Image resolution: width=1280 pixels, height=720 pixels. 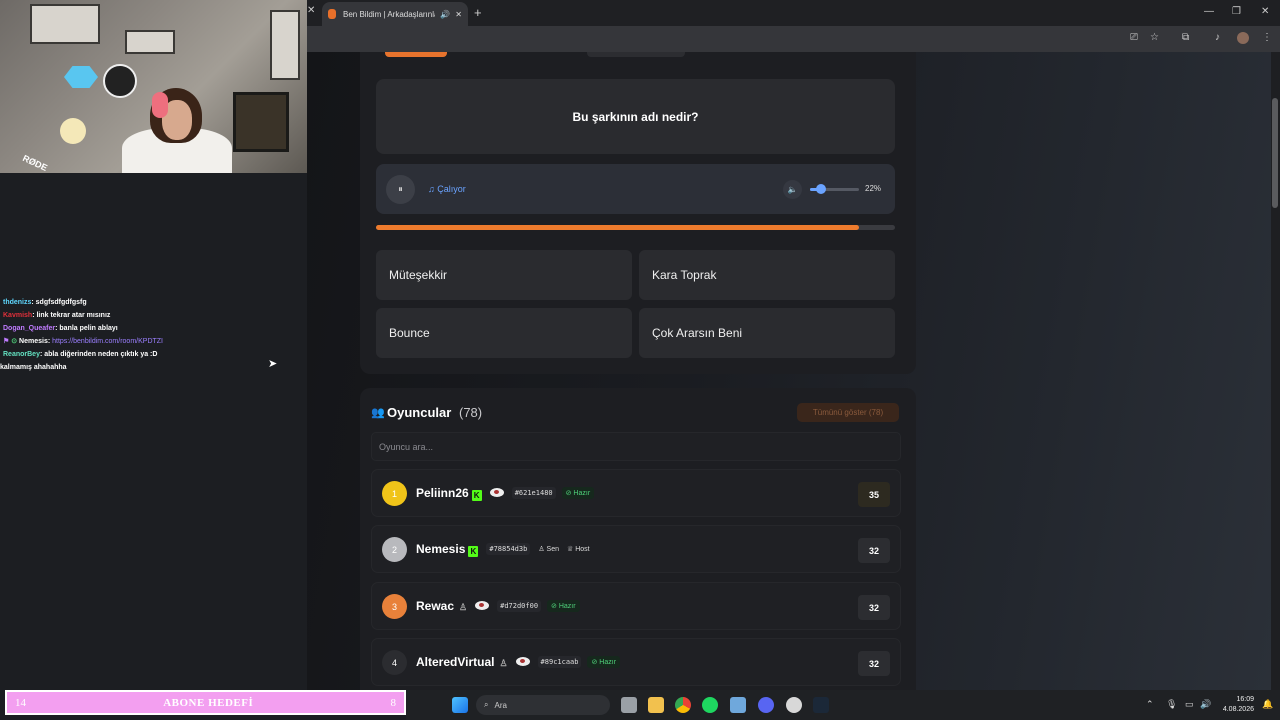 I want to click on clock-time: 16:09, so click(x=1245, y=699).